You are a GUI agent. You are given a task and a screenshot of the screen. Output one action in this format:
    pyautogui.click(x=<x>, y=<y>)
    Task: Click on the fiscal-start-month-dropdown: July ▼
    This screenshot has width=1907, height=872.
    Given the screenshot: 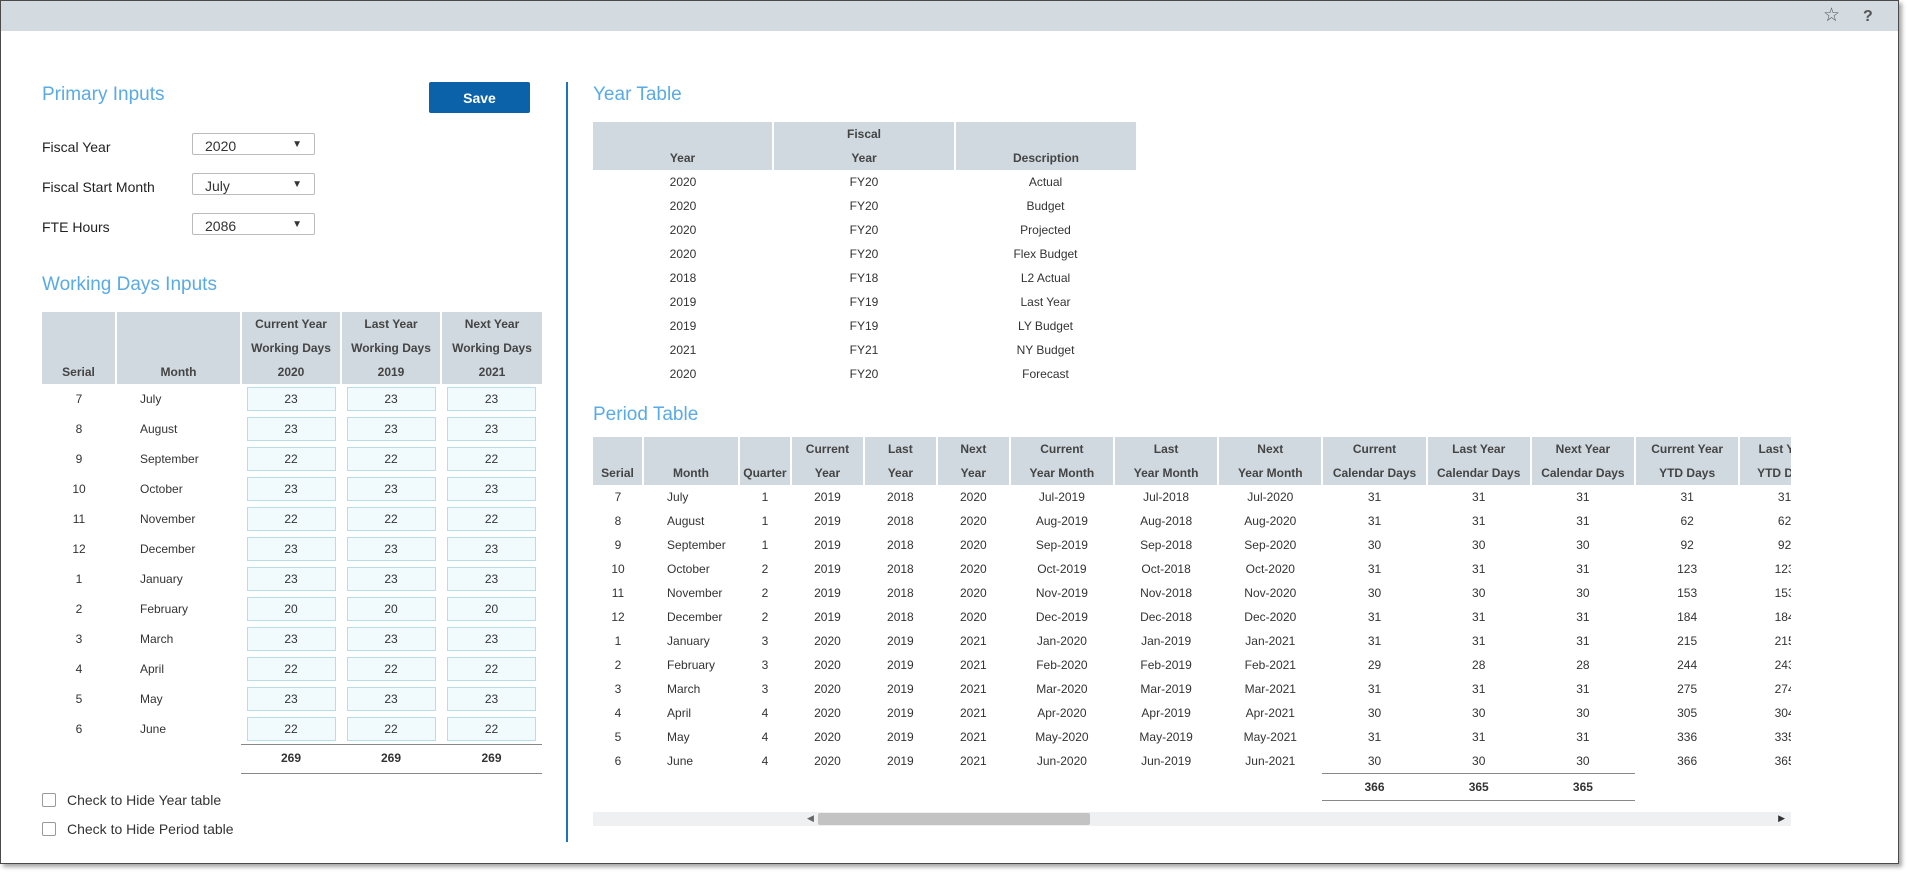 What is the action you would take?
    pyautogui.click(x=253, y=184)
    